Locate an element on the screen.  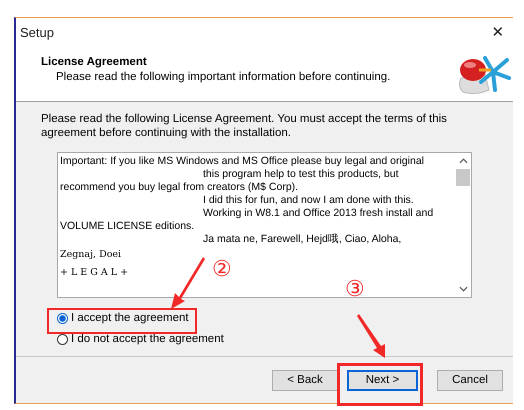
dialog-button: < Back is located at coordinates (305, 380).